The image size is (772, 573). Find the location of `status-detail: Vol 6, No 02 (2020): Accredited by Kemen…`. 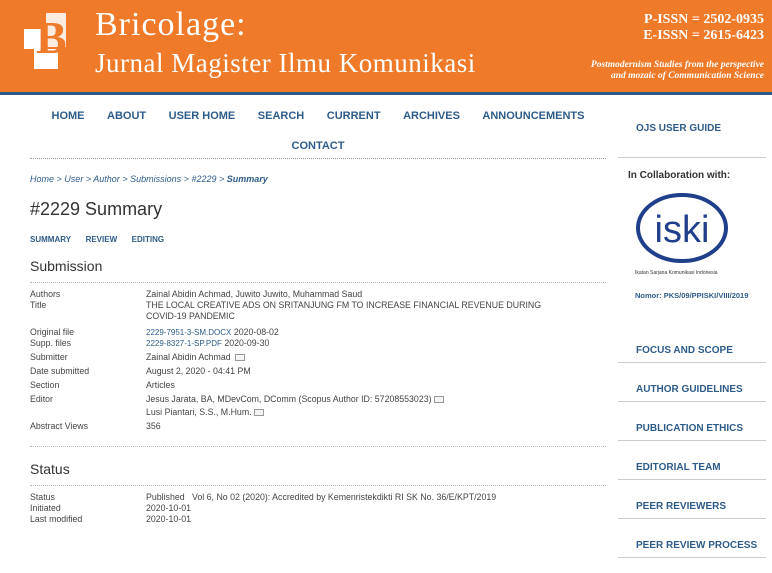

status-detail: Vol 6, No 02 (2020): Accredited by Kemen… is located at coordinates (344, 497).